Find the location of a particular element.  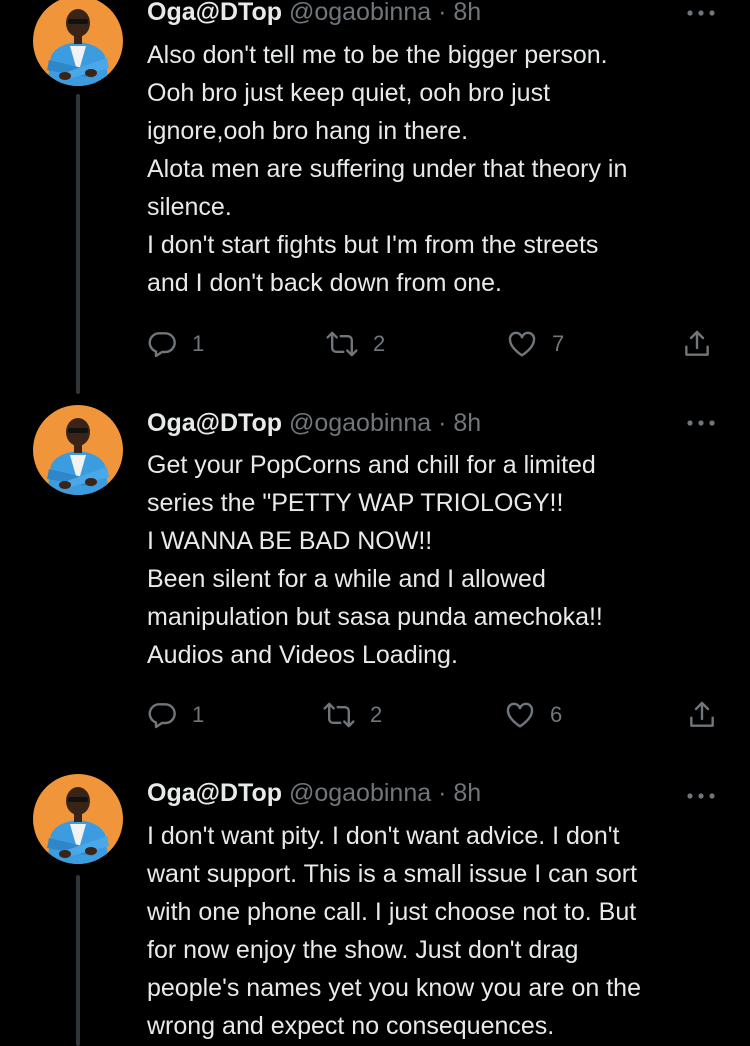

tweet-text-line: I WANNA BE BAD NOW!! is located at coordinates (290, 541).